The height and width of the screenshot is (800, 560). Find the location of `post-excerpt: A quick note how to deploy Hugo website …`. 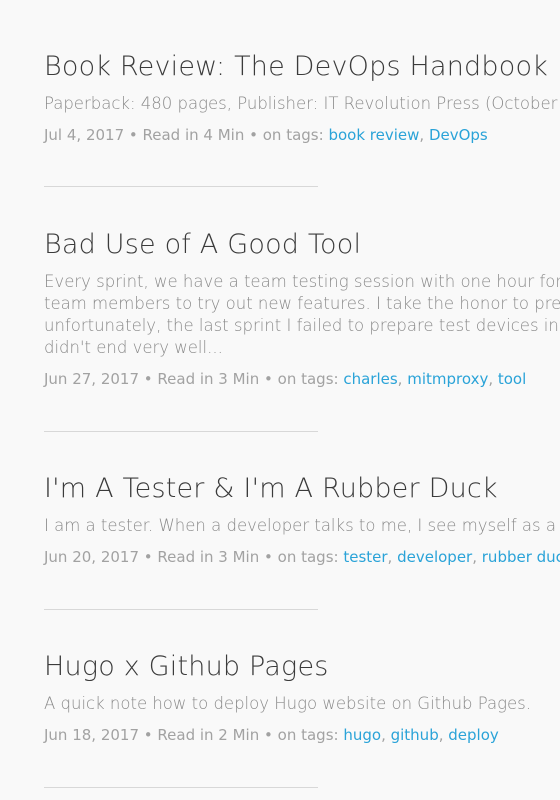

post-excerpt: A quick note how to deploy Hugo website … is located at coordinates (287, 703).